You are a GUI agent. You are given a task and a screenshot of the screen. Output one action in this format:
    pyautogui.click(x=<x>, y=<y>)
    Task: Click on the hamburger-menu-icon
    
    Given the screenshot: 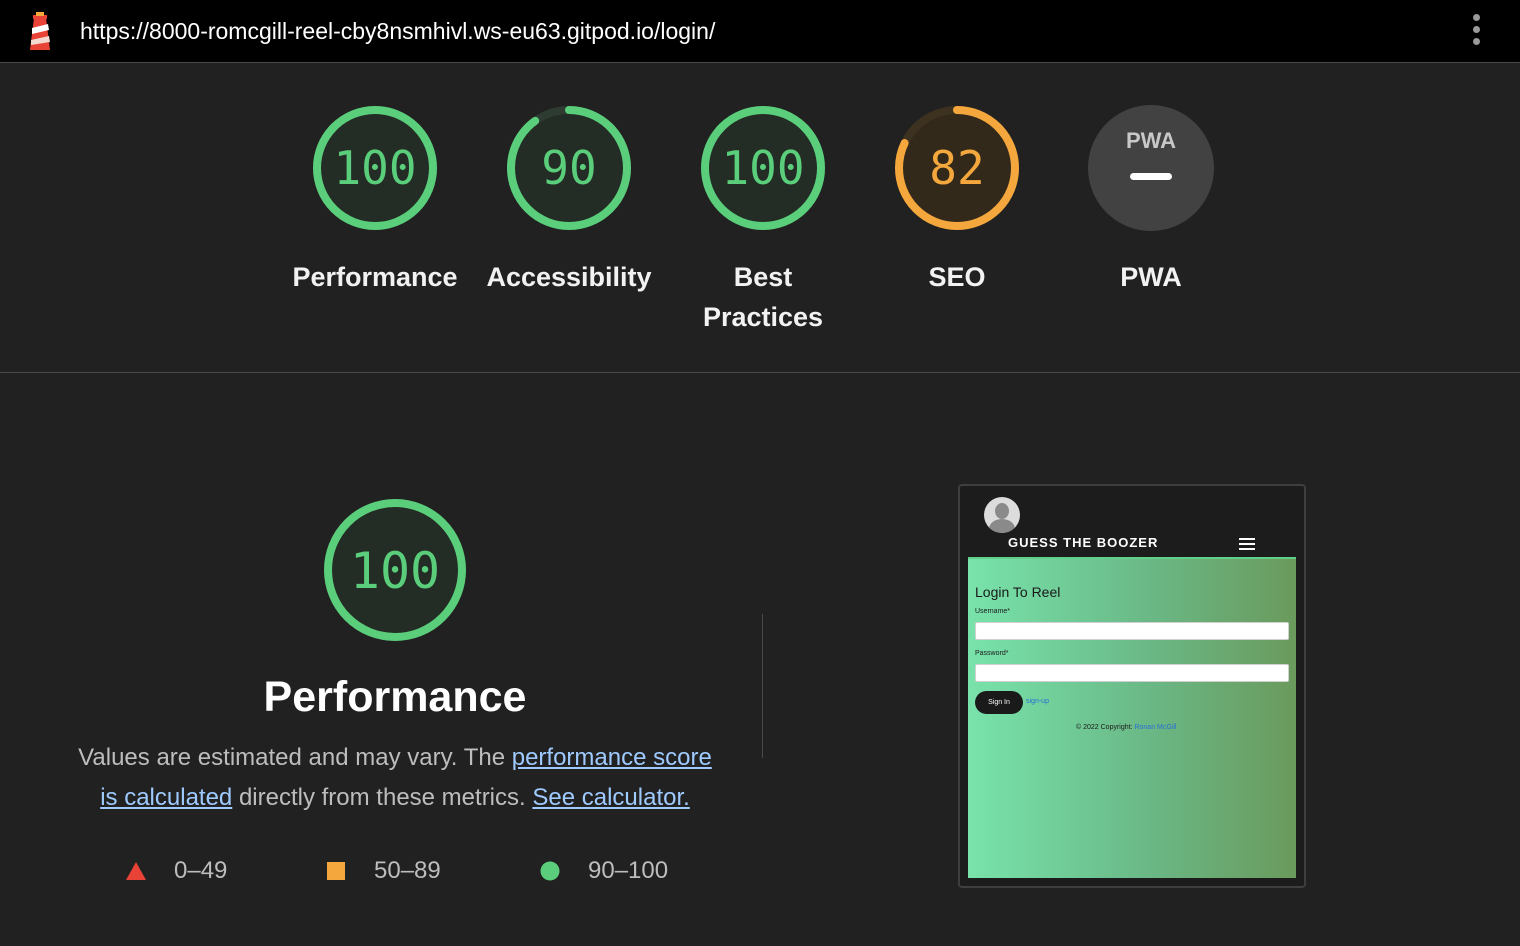 What is the action you would take?
    pyautogui.click(x=1247, y=544)
    